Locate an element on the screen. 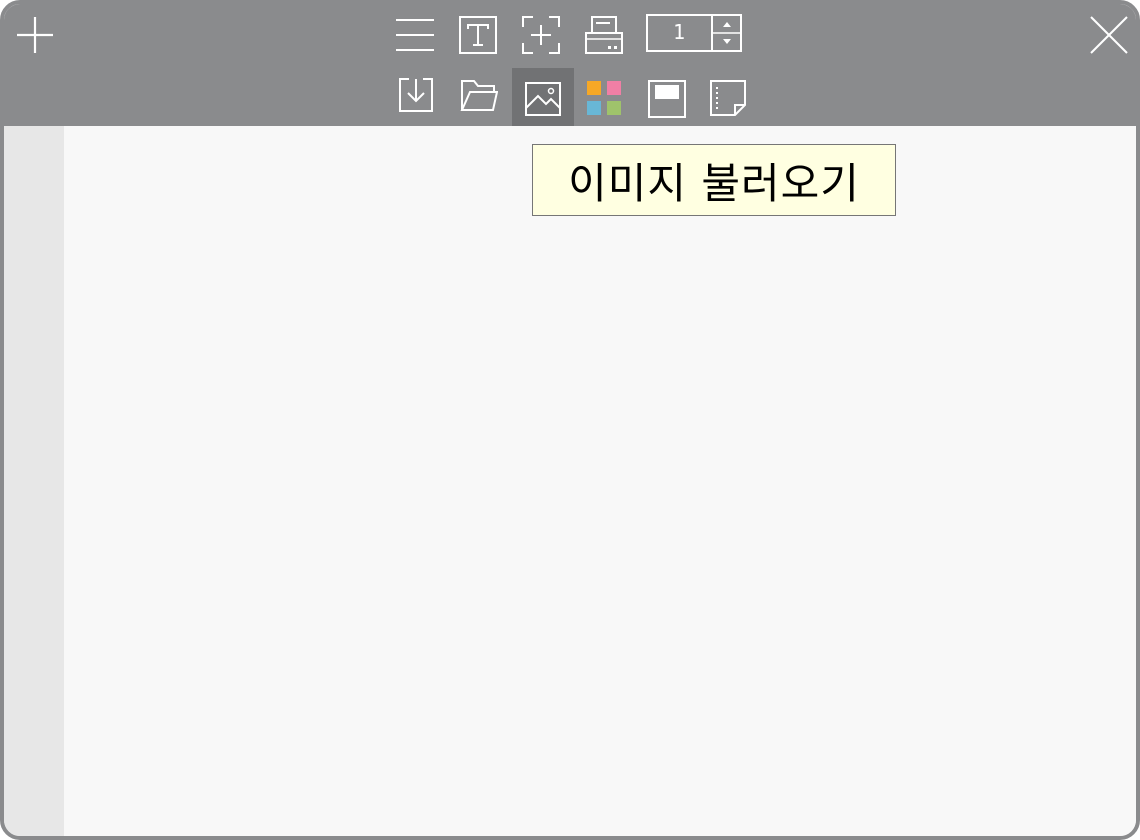 The width and height of the screenshot is (1140, 840). page-number-value: 1 is located at coordinates (679, 32).